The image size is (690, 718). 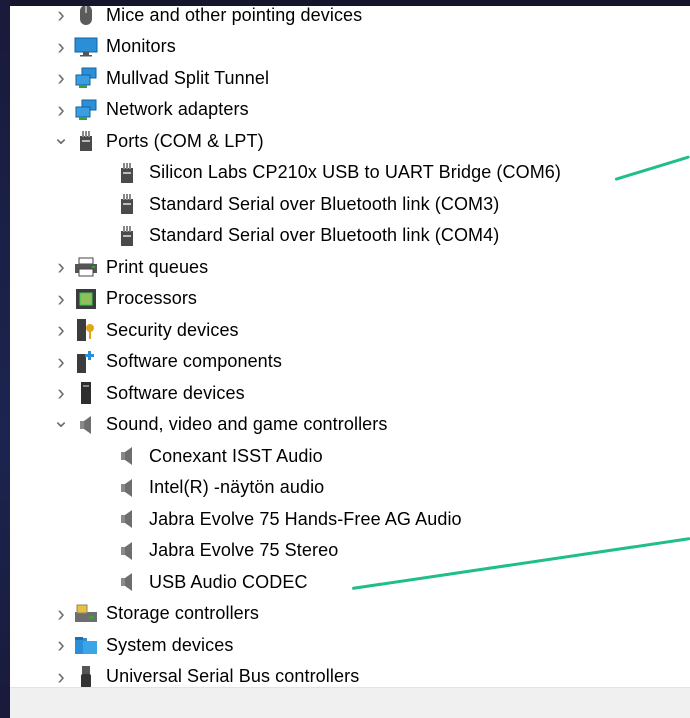 I want to click on tree-item-label: Security devices, so click(x=172, y=329).